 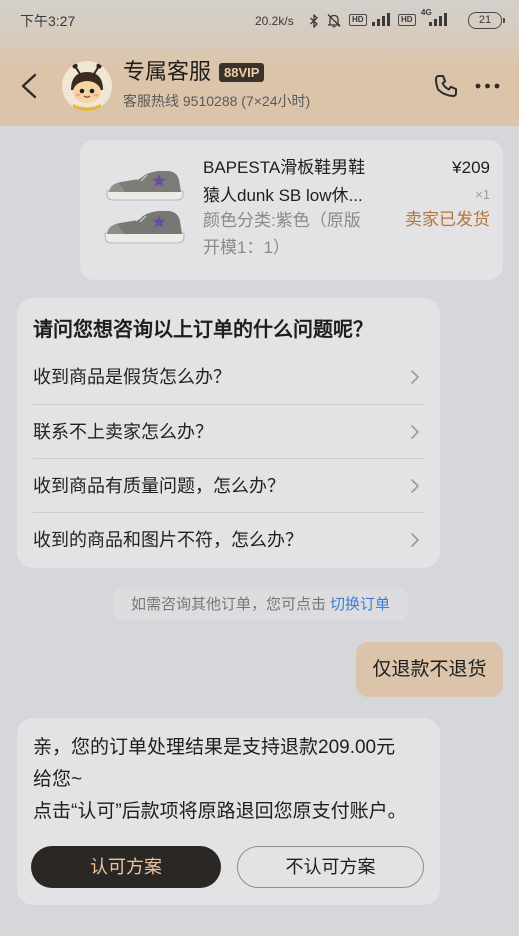 What do you see at coordinates (214, 747) in the screenshot?
I see `bot-message-line: 亲，您的订单处理结果是支持退款209.00元` at bounding box center [214, 747].